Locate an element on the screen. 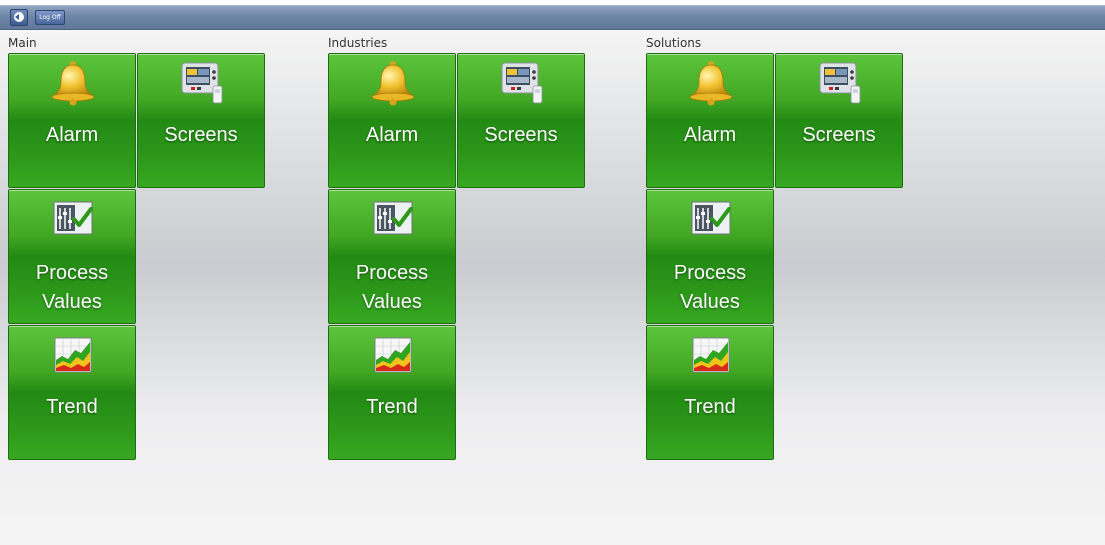  log-off-button: Log Off is located at coordinates (50, 17).